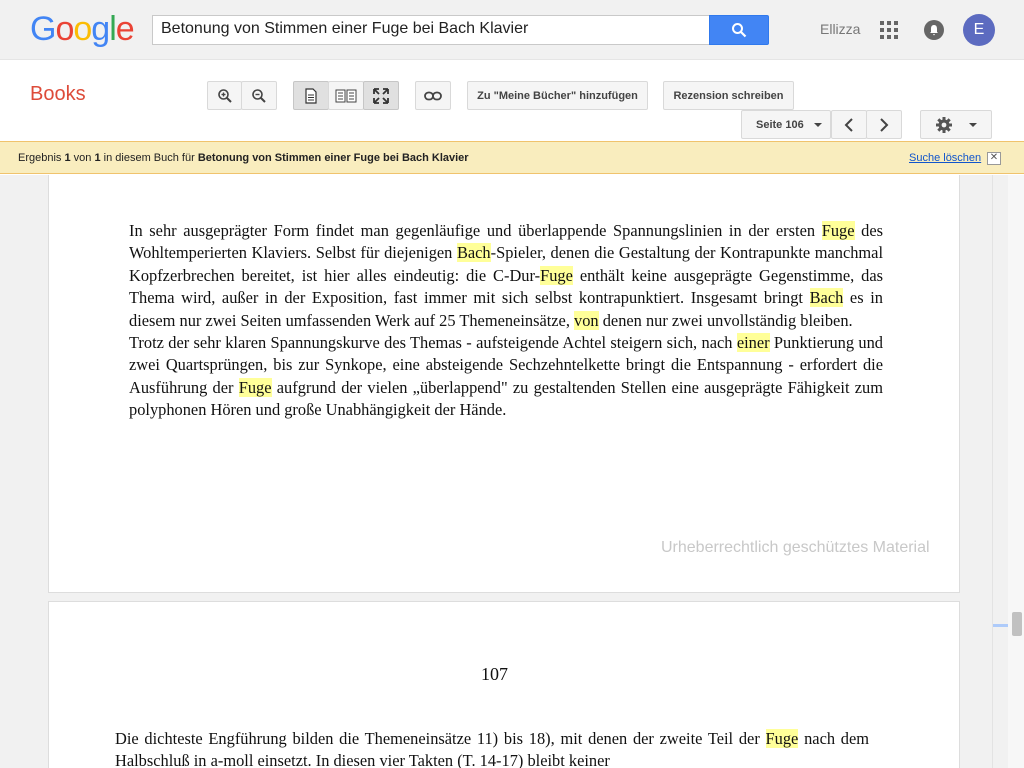 This screenshot has height=768, width=1024. What do you see at coordinates (1000, 625) in the screenshot?
I see `scroll-position-marker` at bounding box center [1000, 625].